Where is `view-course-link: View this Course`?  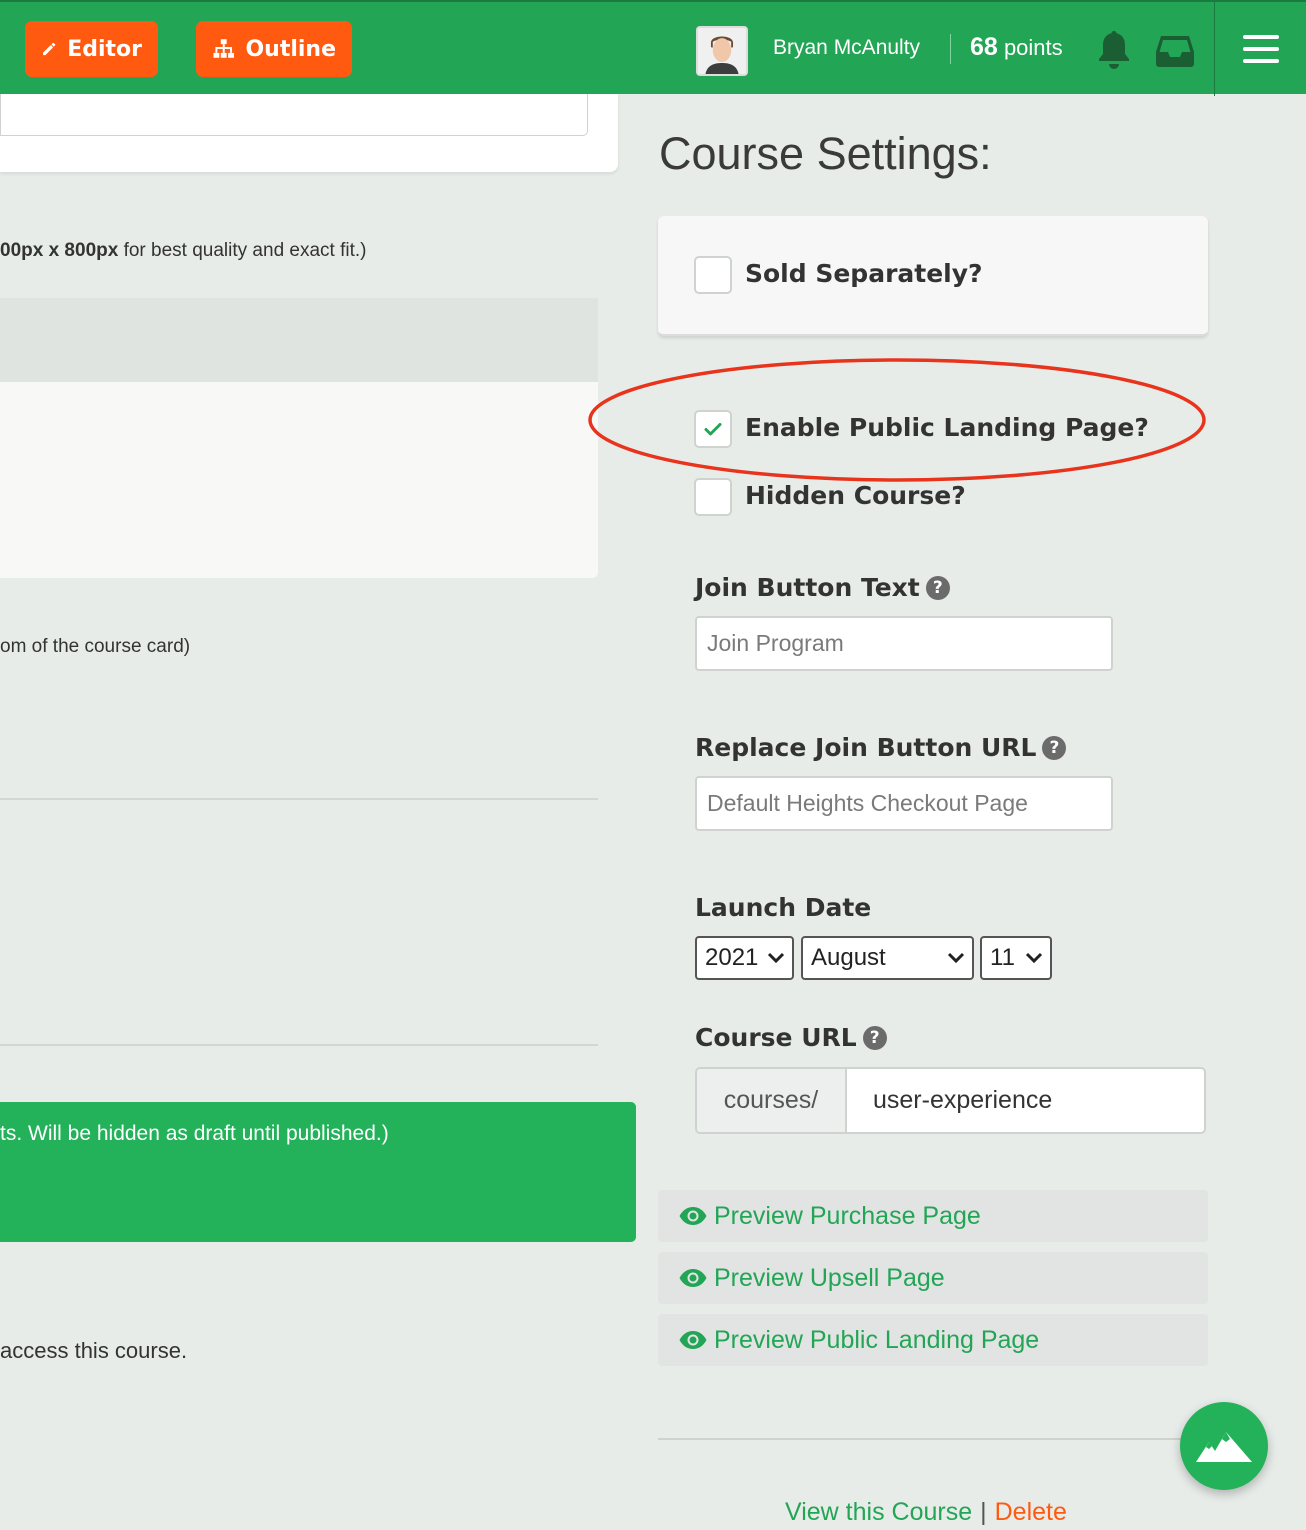 view-course-link: View this Course is located at coordinates (878, 1512).